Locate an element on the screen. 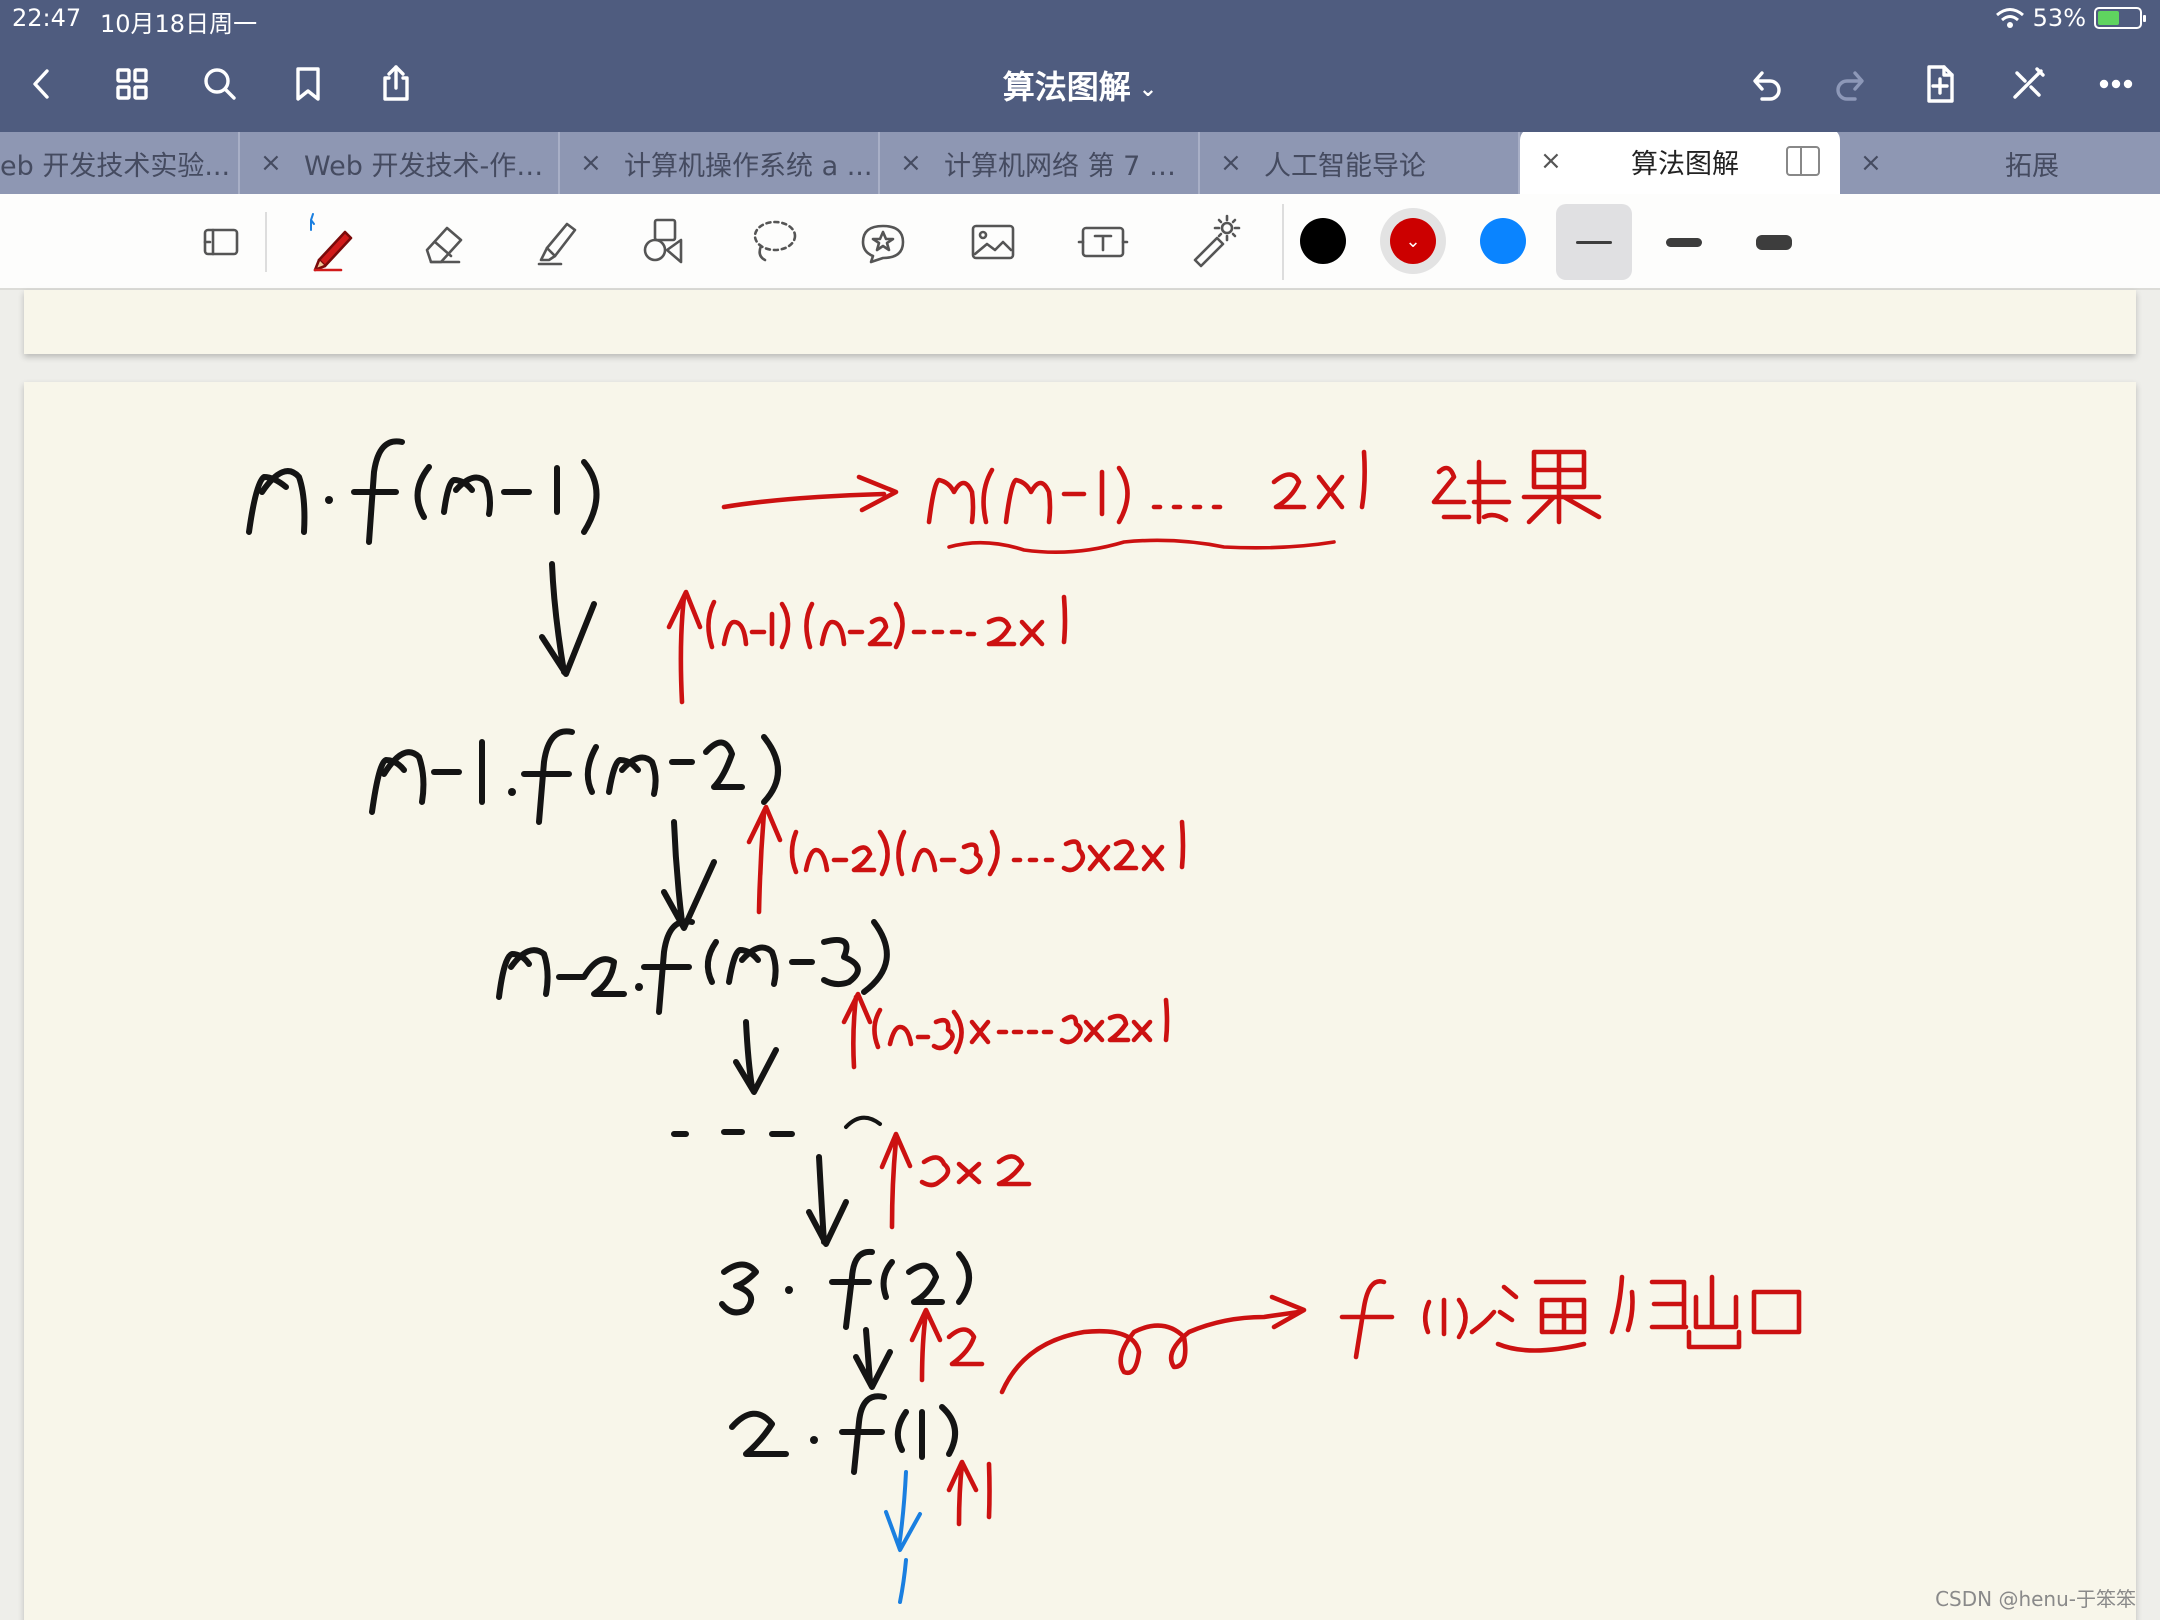 The height and width of the screenshot is (1620, 2160). more-icon is located at coordinates (2116, 84).